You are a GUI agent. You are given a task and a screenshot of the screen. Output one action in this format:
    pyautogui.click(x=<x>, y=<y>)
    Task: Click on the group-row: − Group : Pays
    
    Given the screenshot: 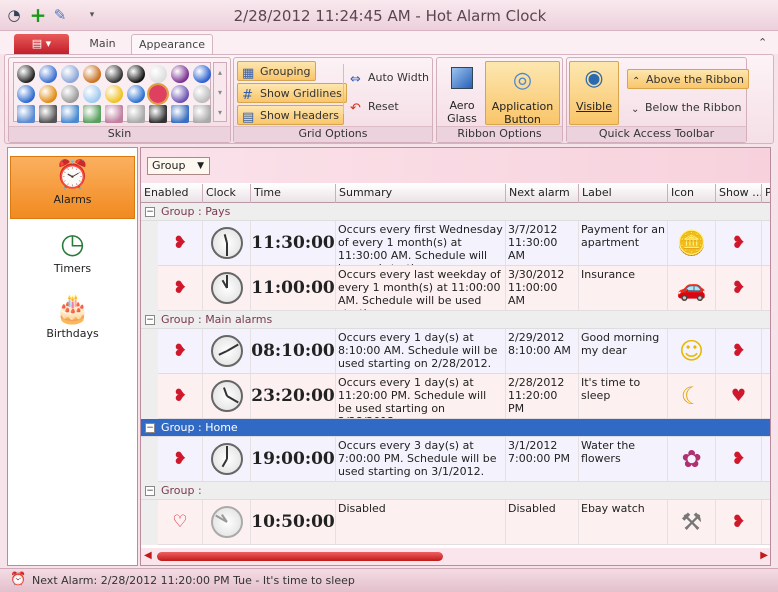 What is the action you would take?
    pyautogui.click(x=455, y=212)
    